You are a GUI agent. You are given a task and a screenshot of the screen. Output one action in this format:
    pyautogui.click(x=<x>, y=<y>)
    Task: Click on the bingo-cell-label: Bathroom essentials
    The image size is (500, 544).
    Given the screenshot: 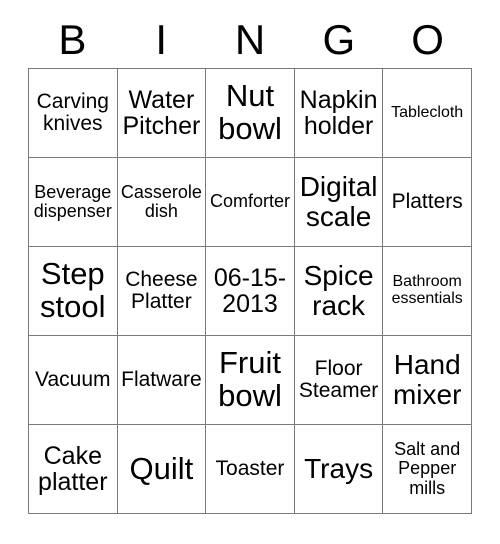 What is the action you would take?
    pyautogui.click(x=427, y=290)
    